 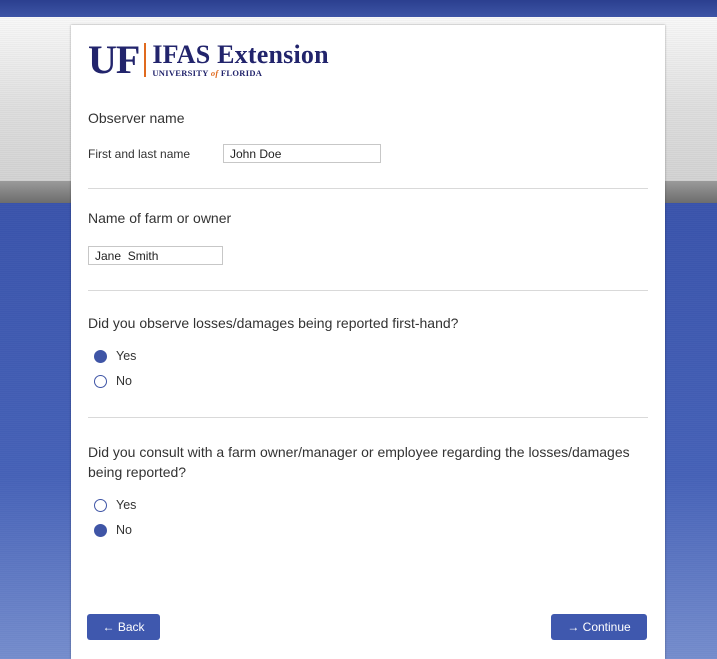 I want to click on observer-heading: Observer name, so click(x=136, y=118).